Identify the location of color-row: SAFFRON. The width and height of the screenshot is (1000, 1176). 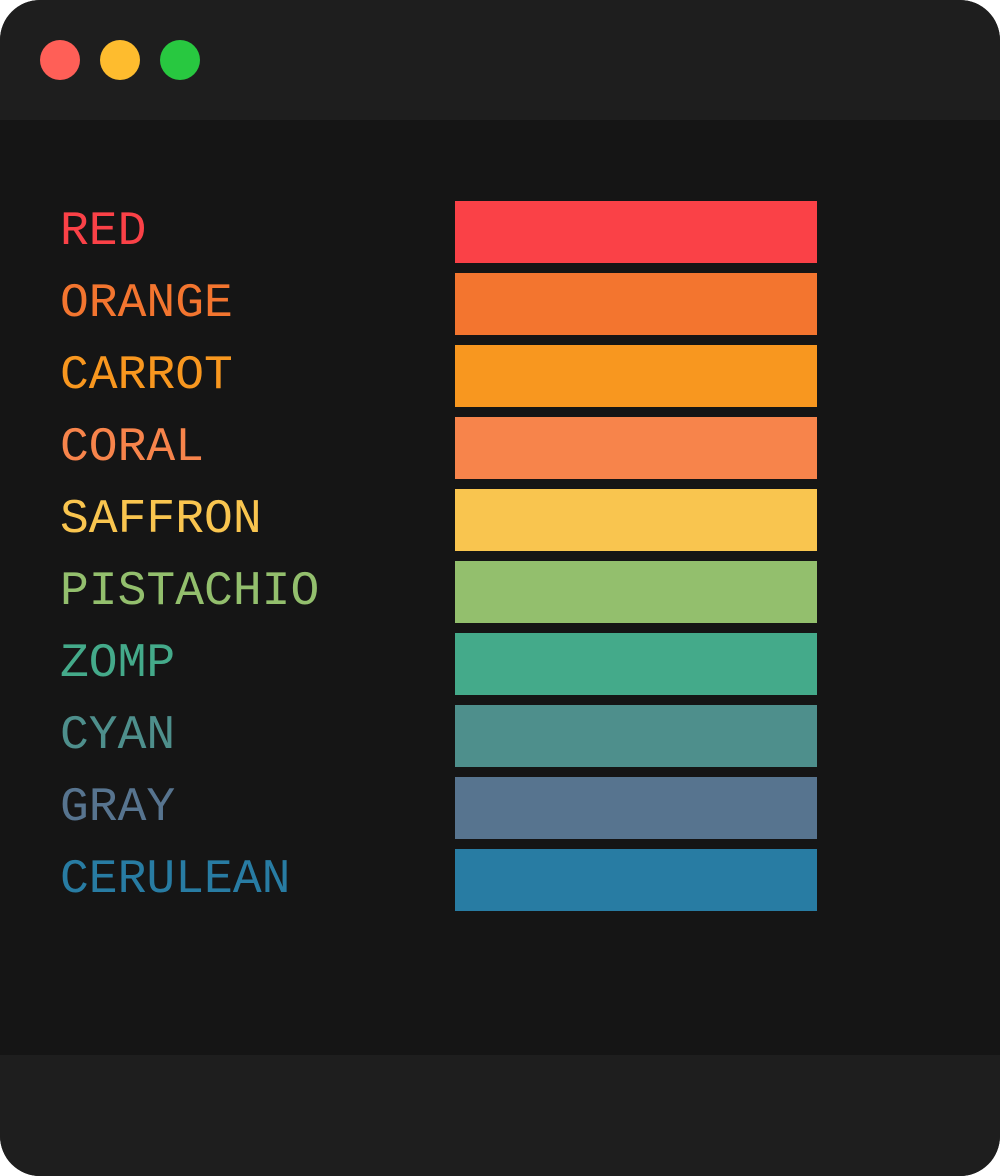
(500, 520).